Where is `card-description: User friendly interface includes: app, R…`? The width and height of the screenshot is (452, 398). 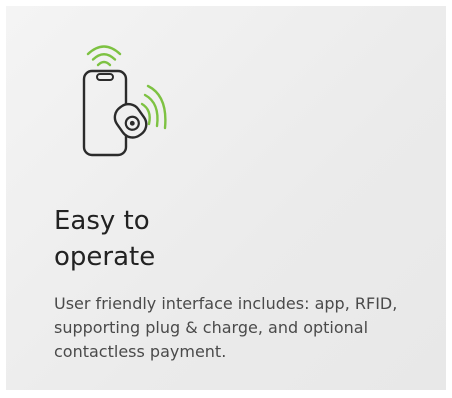
card-description: User friendly interface includes: app, R… is located at coordinates (226, 327).